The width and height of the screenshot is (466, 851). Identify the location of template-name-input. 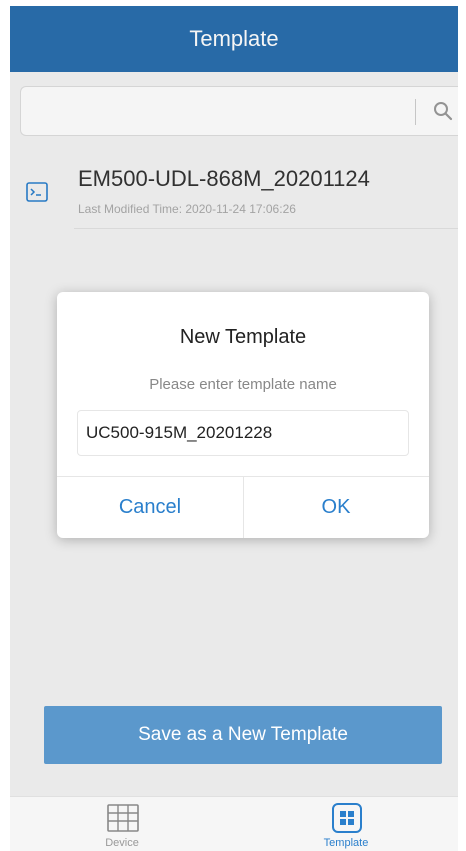
(243, 433).